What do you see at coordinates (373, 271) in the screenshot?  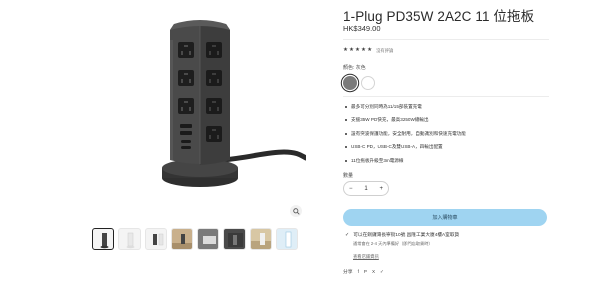 I see `x-icon: X` at bounding box center [373, 271].